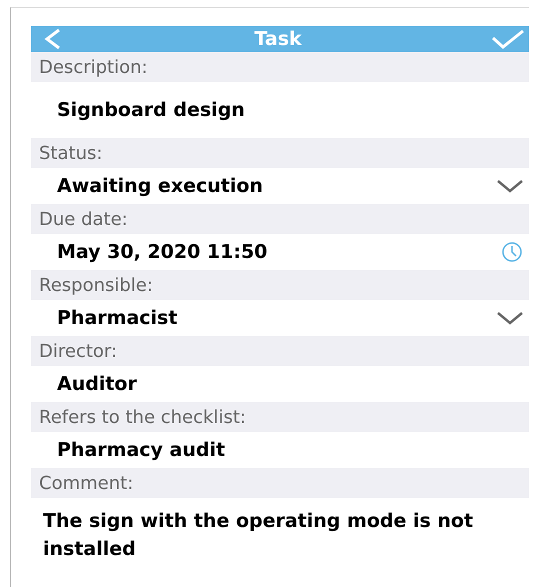 This screenshot has height=587, width=537. What do you see at coordinates (512, 252) in the screenshot?
I see `clock-icon` at bounding box center [512, 252].